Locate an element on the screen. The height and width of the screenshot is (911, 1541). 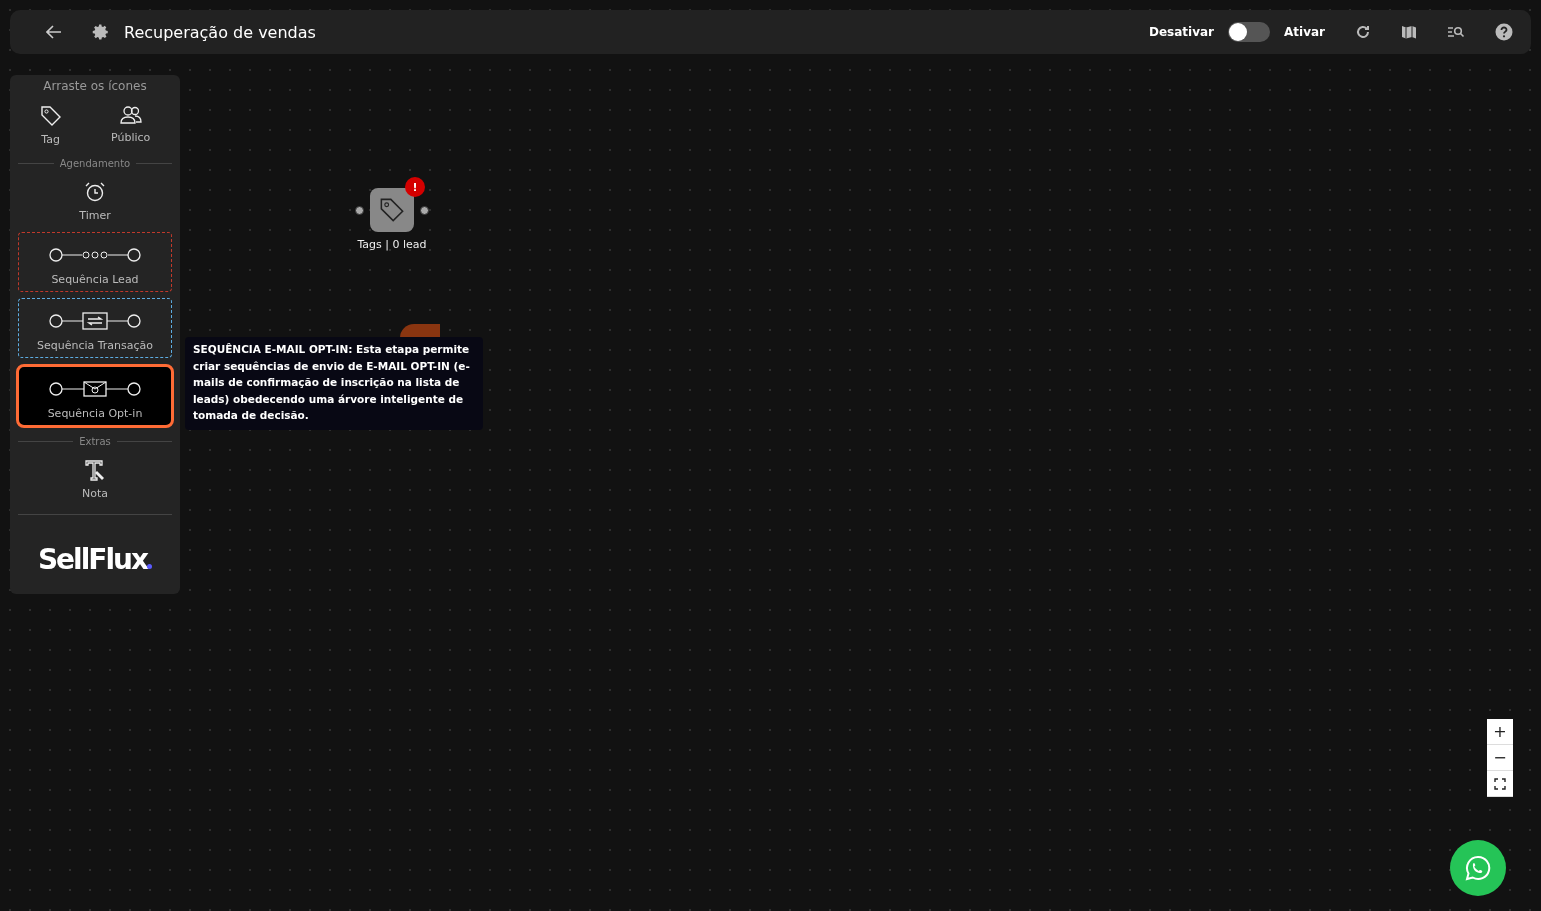
whatsapp-button is located at coordinates (1478, 868).